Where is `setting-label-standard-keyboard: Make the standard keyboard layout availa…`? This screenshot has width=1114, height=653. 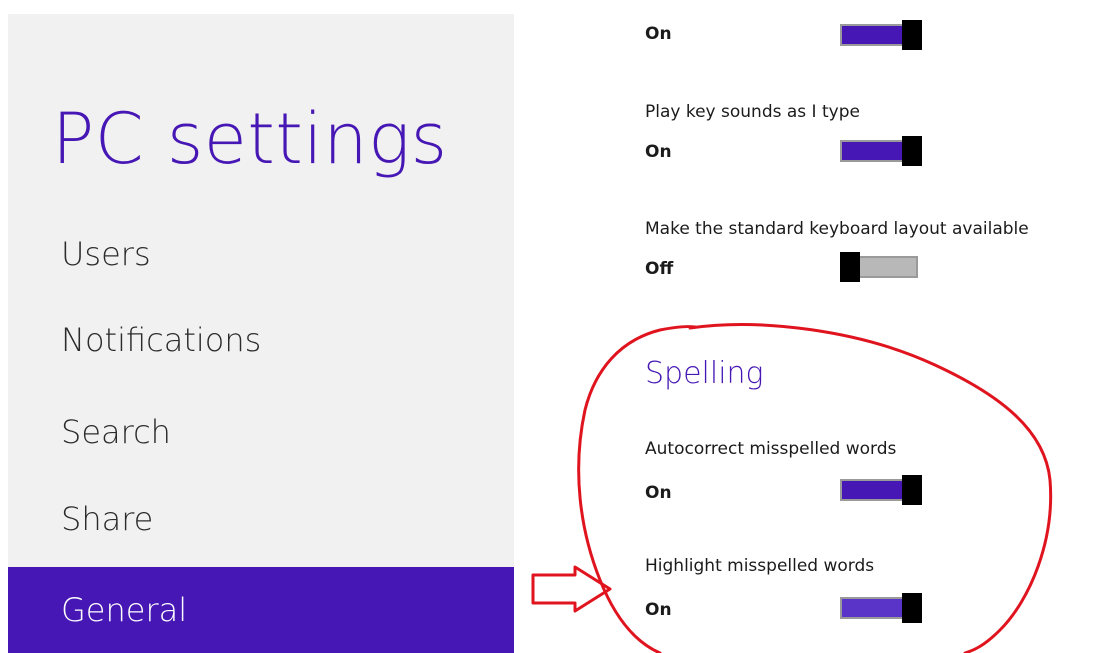
setting-label-standard-keyboard: Make the standard keyboard layout availa… is located at coordinates (837, 229).